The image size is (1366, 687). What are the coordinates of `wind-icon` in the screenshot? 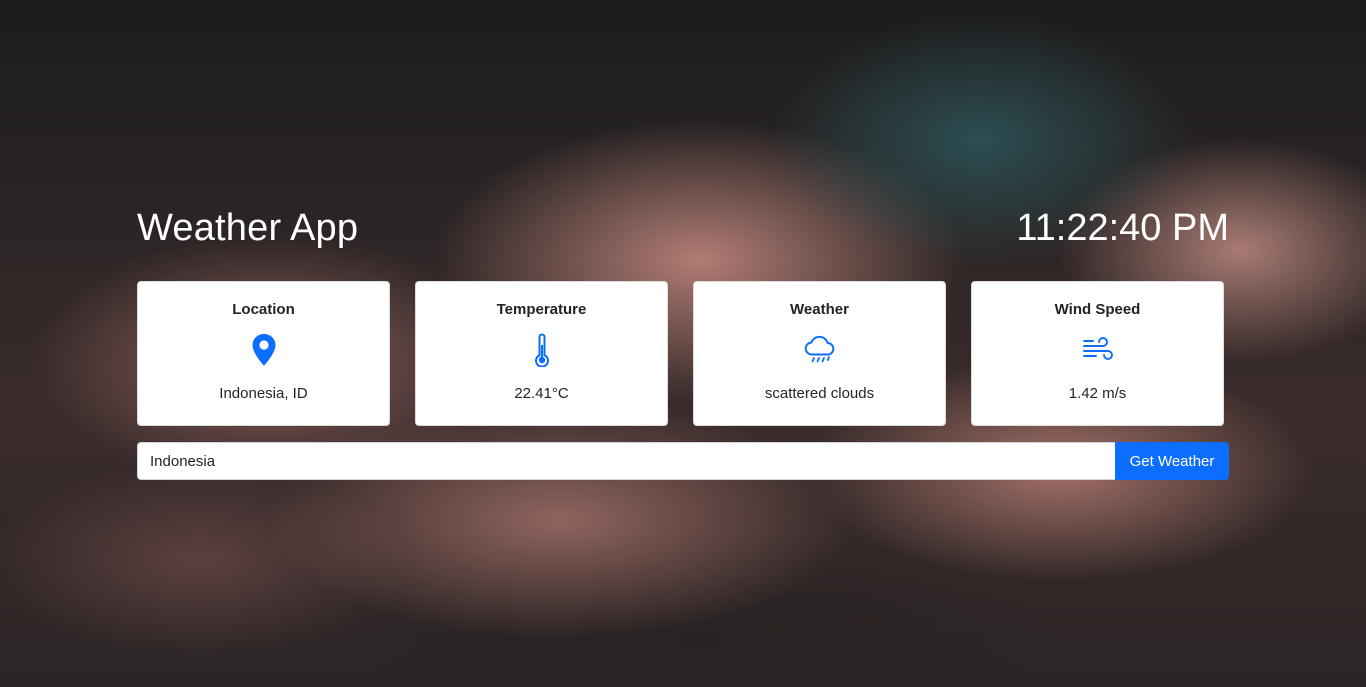 It's located at (1097, 350).